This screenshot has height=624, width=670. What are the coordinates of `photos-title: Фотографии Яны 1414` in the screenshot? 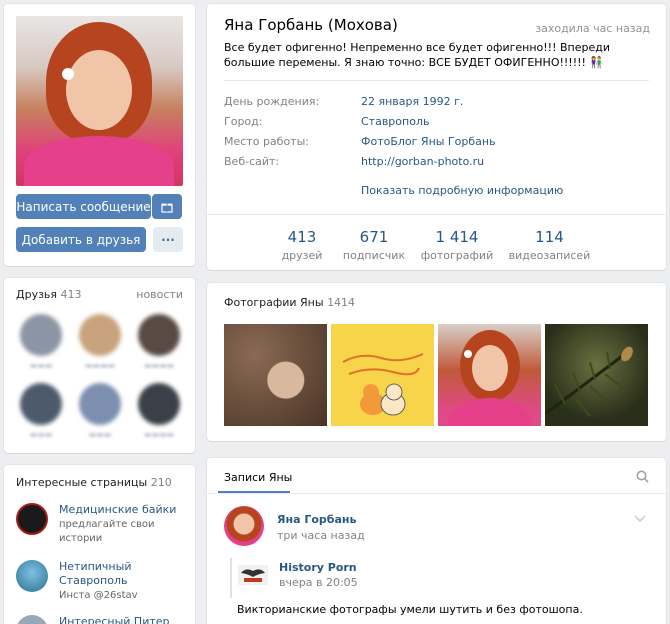 It's located at (289, 302).